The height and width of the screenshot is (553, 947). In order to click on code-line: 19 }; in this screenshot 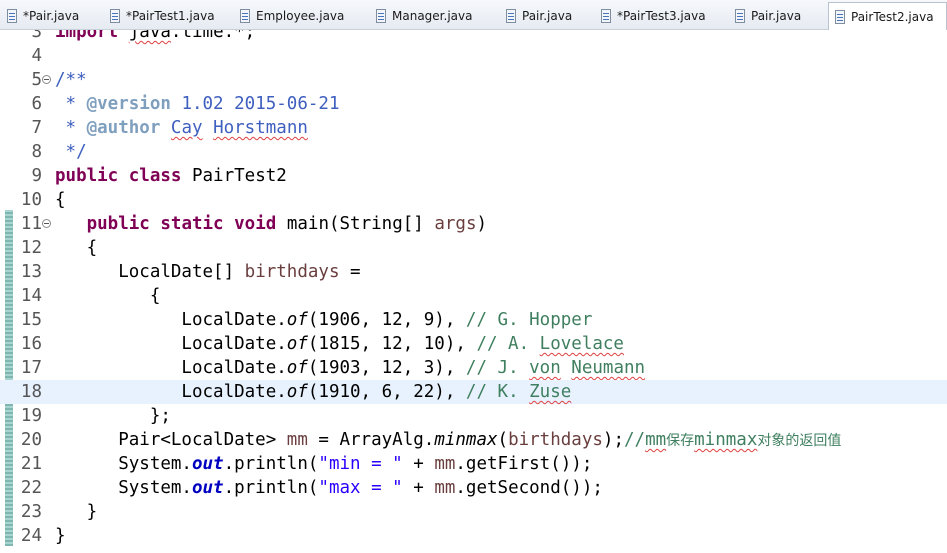, I will do `click(473, 416)`.